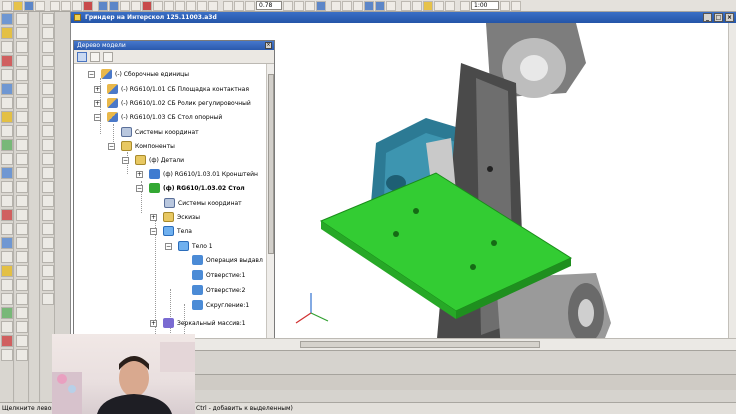 The height and width of the screenshot is (414, 736). I want to click on measure-panel-icon, so click(6, 299).